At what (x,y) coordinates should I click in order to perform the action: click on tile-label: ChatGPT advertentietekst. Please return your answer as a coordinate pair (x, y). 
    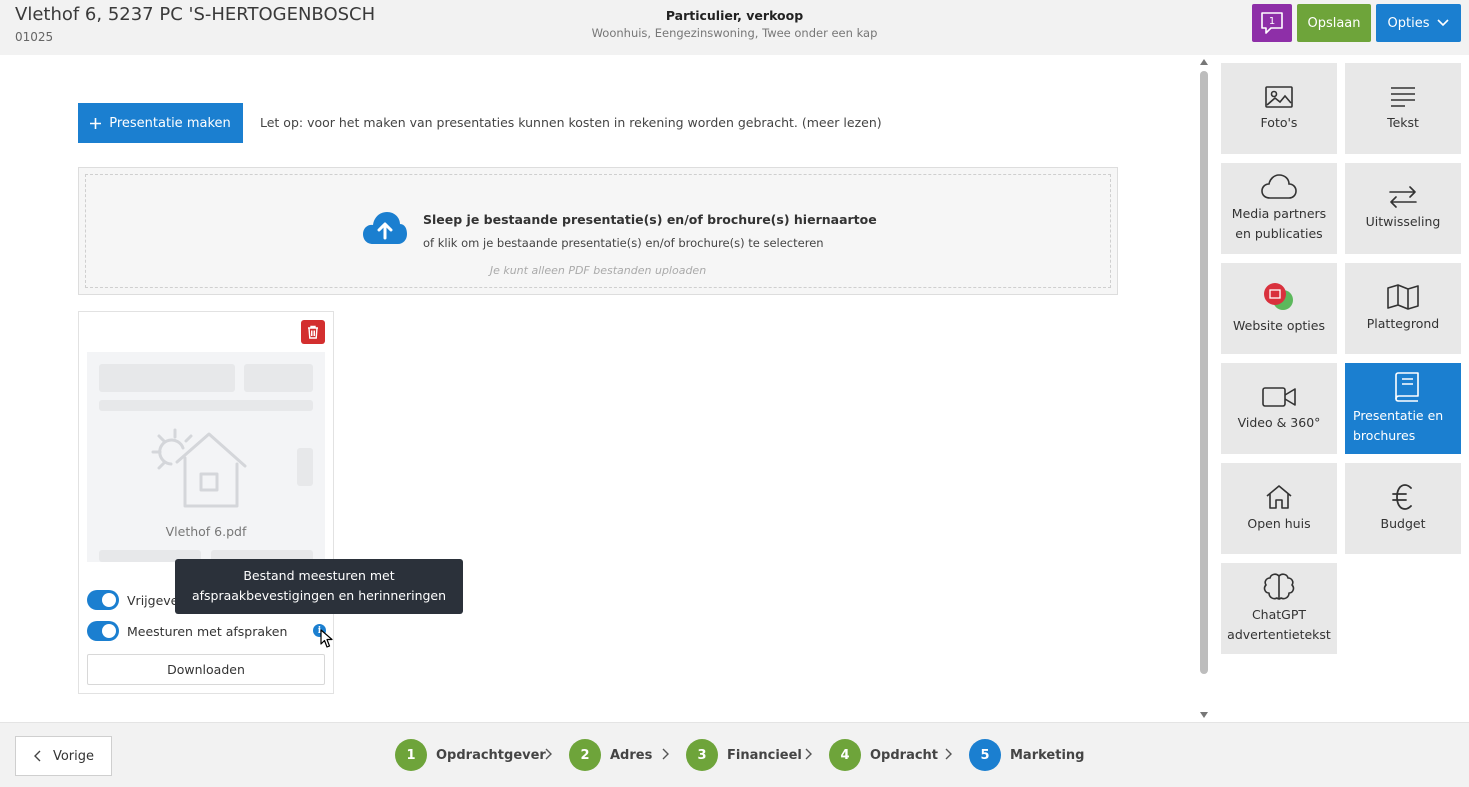
    Looking at the image, I should click on (1279, 624).